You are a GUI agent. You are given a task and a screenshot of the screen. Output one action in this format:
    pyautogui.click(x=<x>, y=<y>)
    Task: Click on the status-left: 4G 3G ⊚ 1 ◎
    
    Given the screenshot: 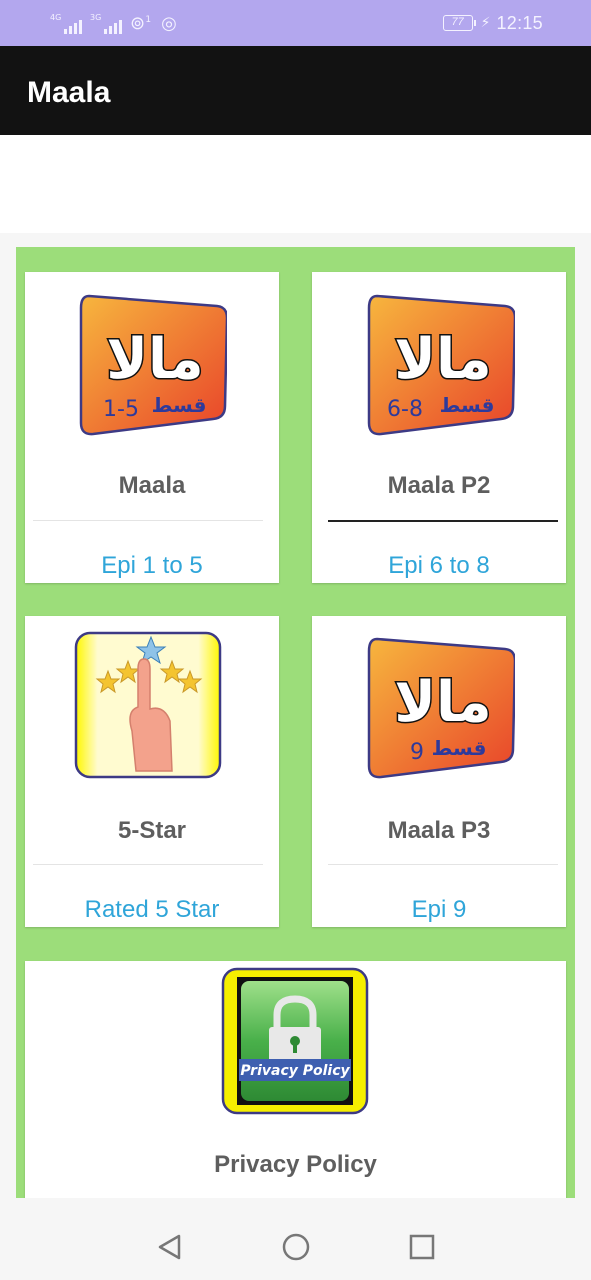 What is the action you would take?
    pyautogui.click(x=113, y=23)
    